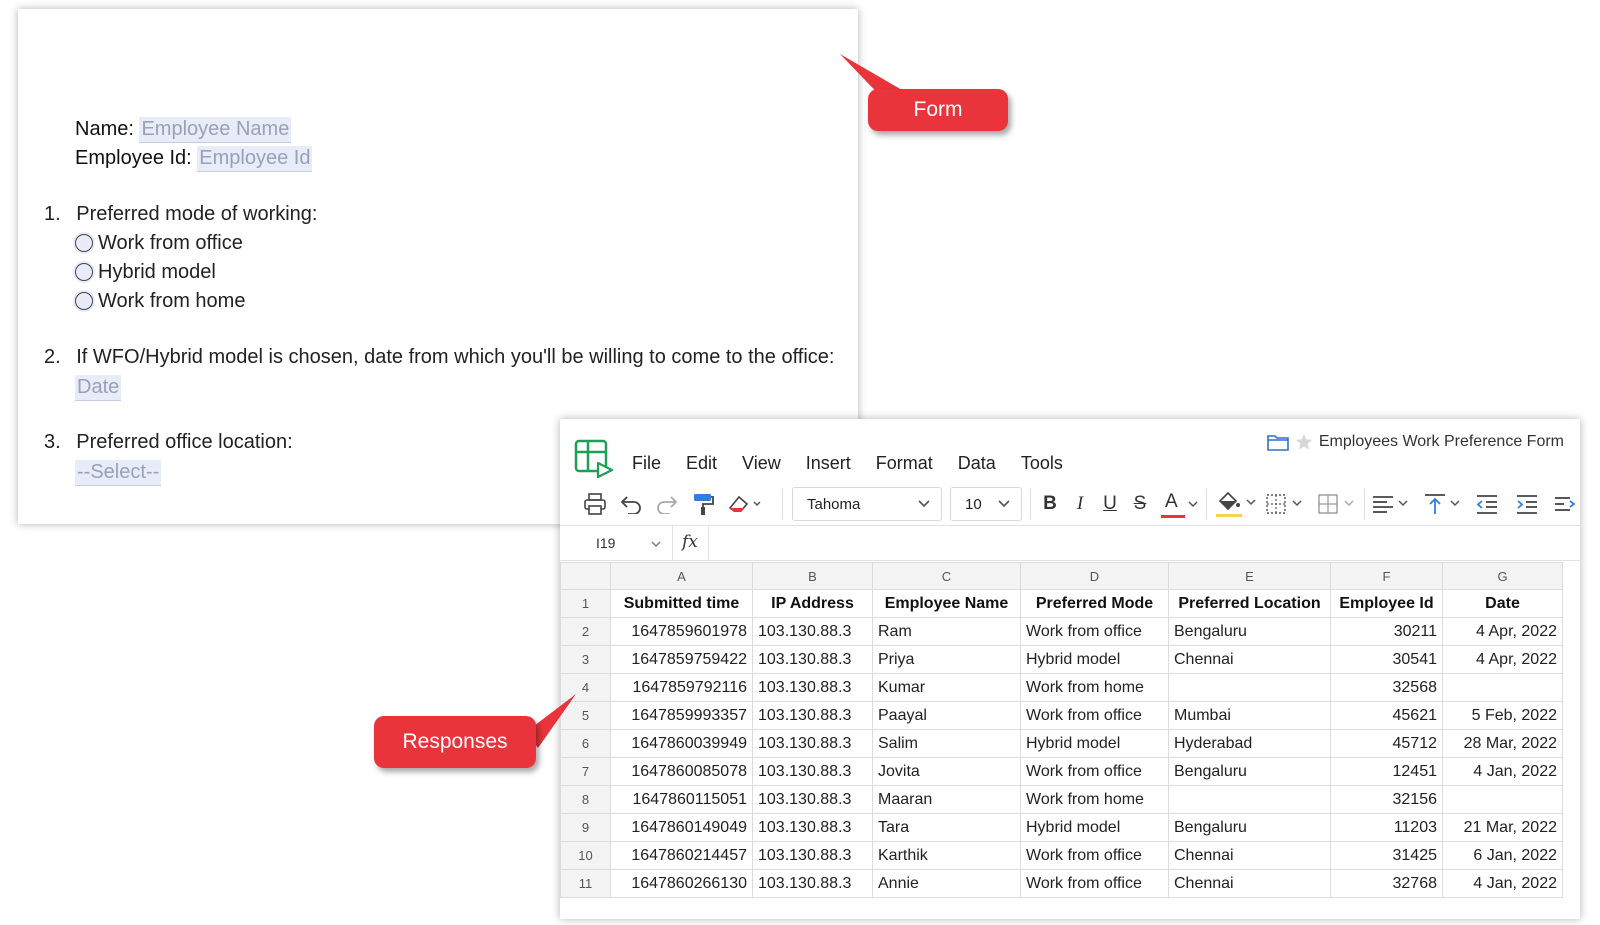 The width and height of the screenshot is (1600, 925). What do you see at coordinates (946, 576) in the screenshot?
I see `column-header-c: C` at bounding box center [946, 576].